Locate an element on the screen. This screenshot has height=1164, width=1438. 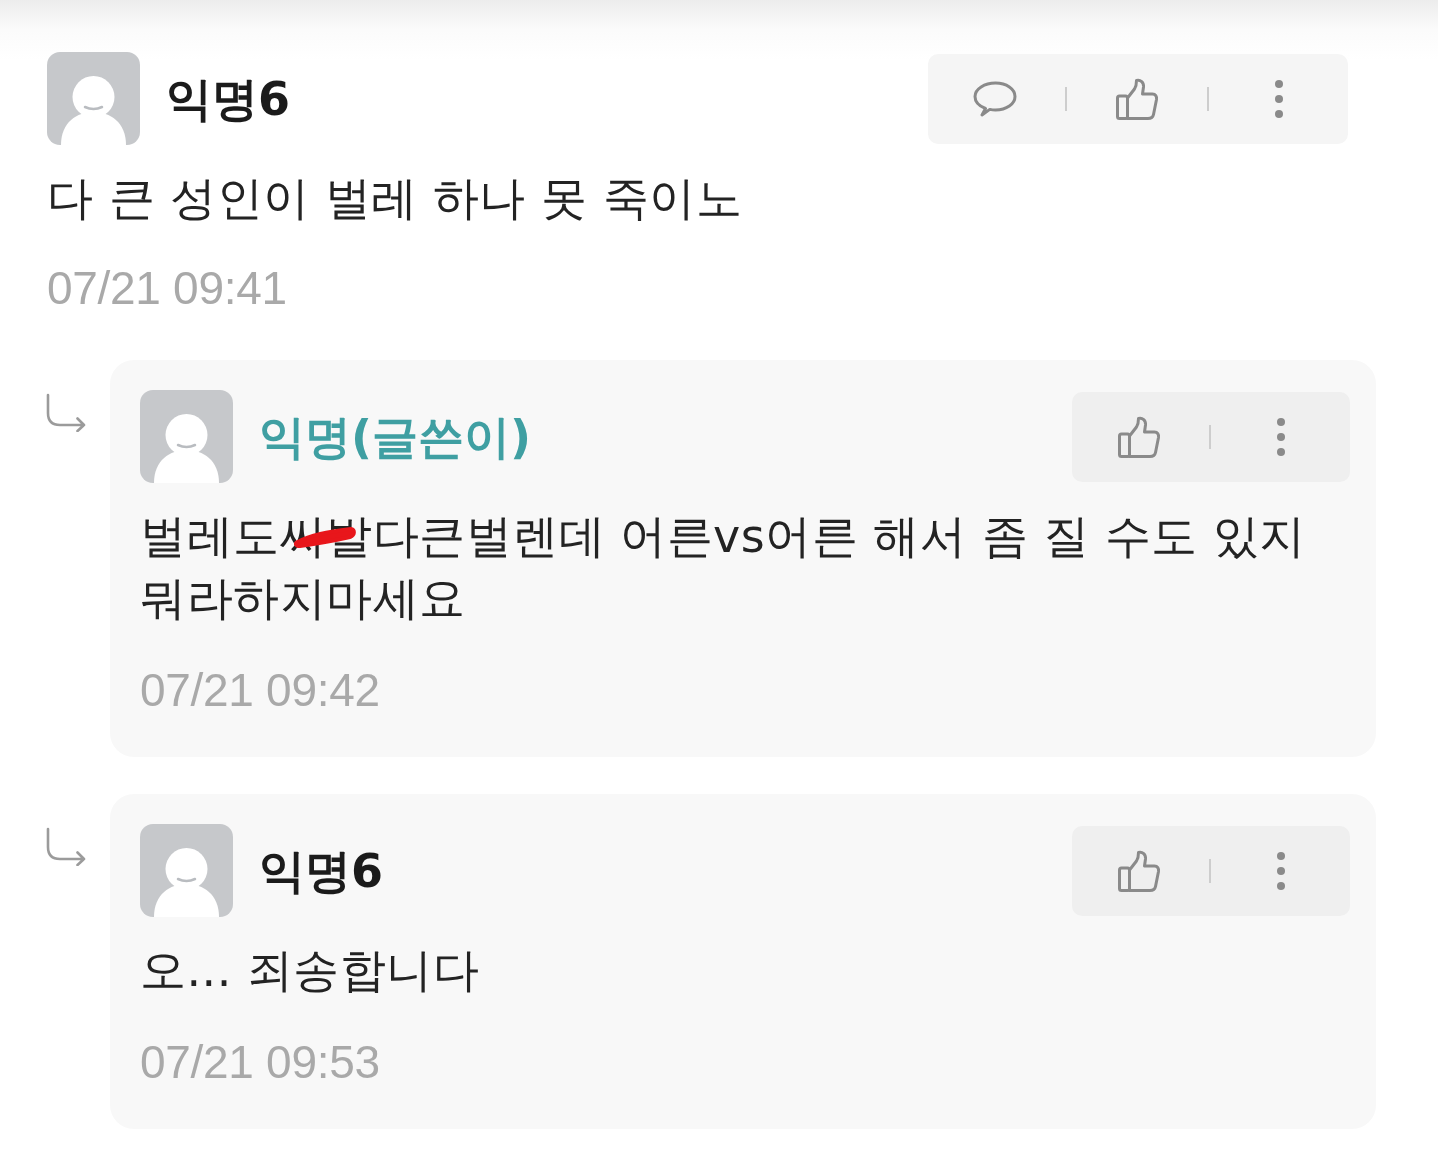
timestamp: 07/21 09:42 is located at coordinates (260, 690).